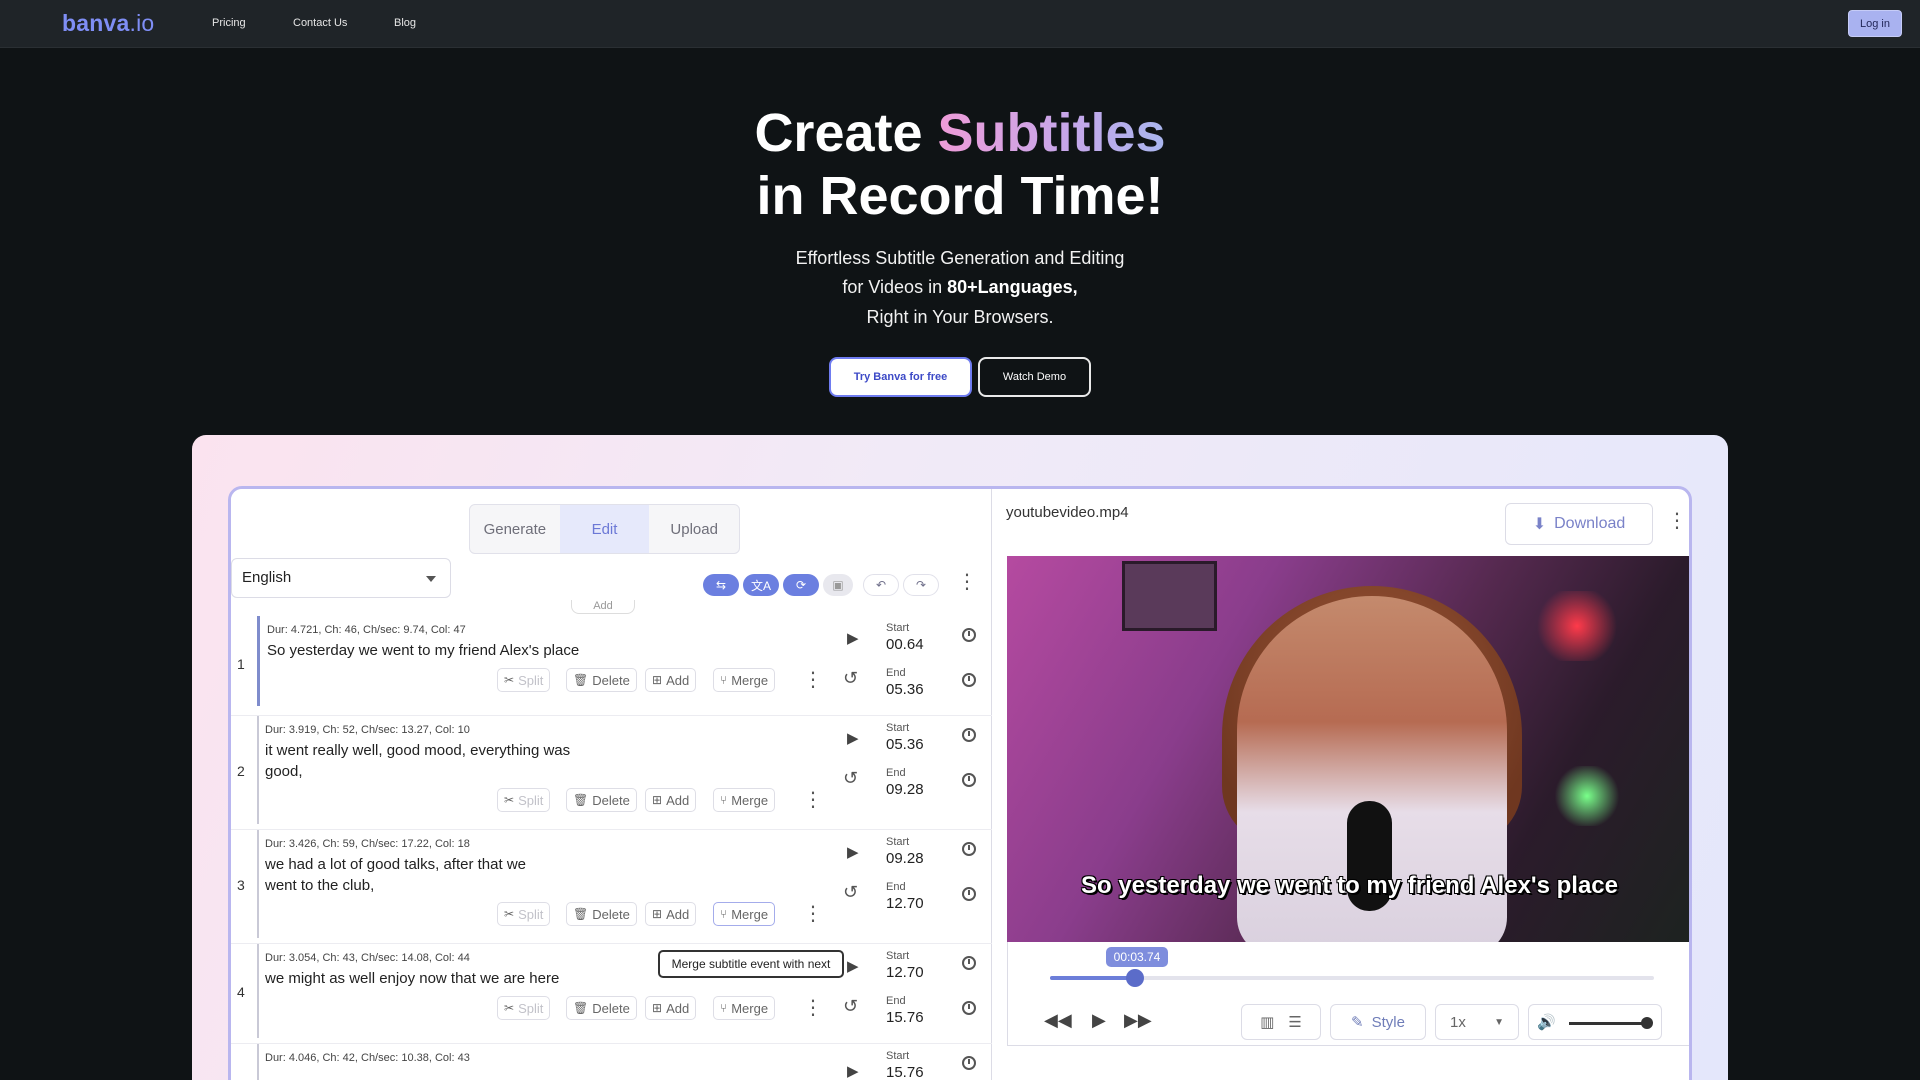 The height and width of the screenshot is (1080, 1920). I want to click on sync-icon: ⇆, so click(721, 585).